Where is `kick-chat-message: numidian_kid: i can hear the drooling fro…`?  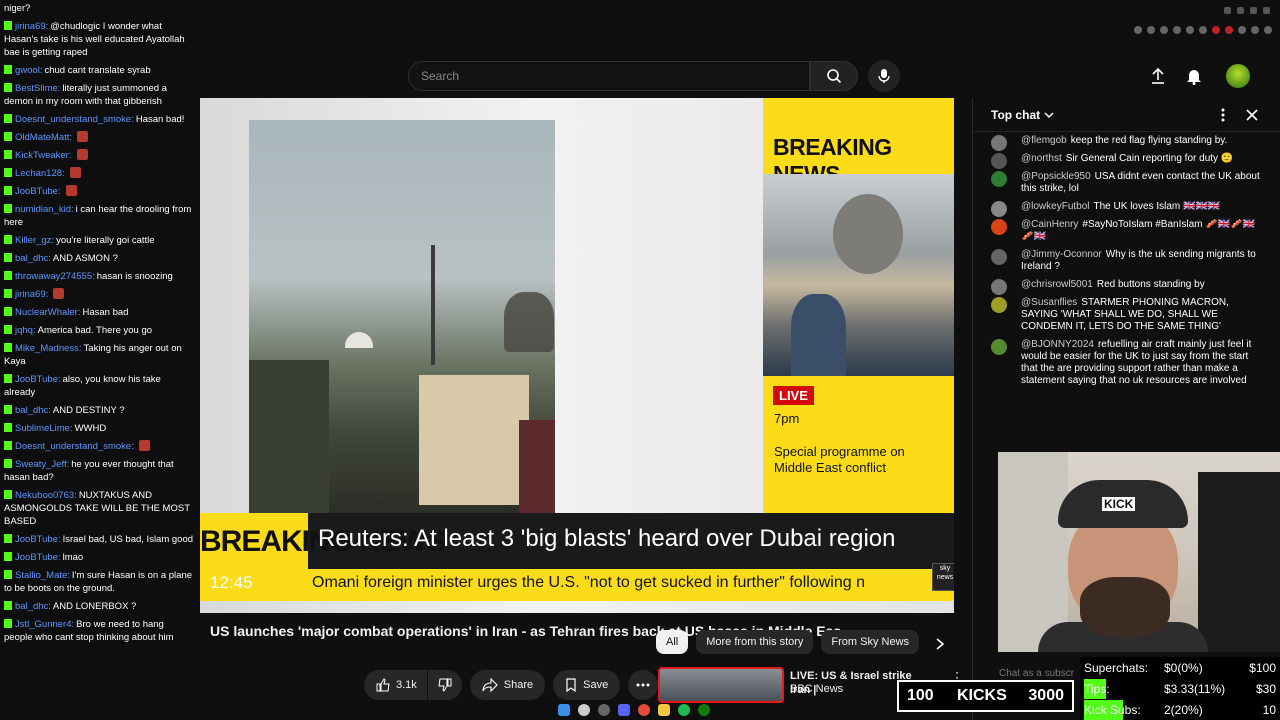 kick-chat-message: numidian_kid: i can hear the drooling fro… is located at coordinates (100, 216).